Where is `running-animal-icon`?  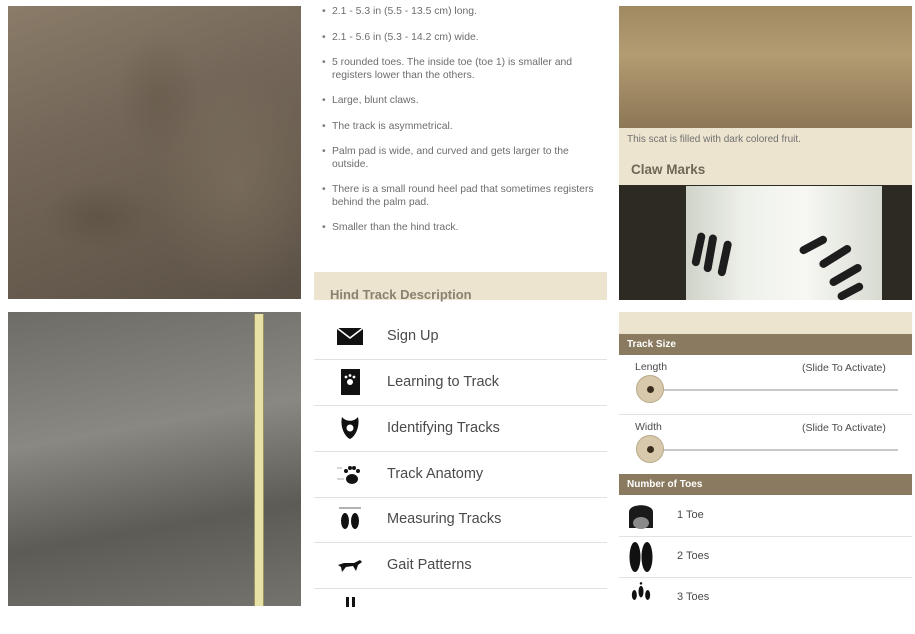 running-animal-icon is located at coordinates (350, 566).